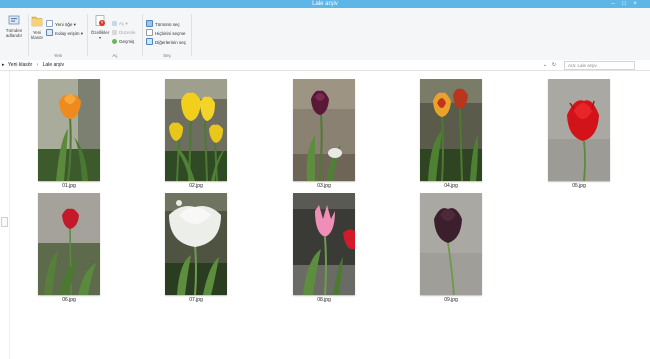  Describe the element at coordinates (114, 23) in the screenshot. I see `open-icon` at that location.